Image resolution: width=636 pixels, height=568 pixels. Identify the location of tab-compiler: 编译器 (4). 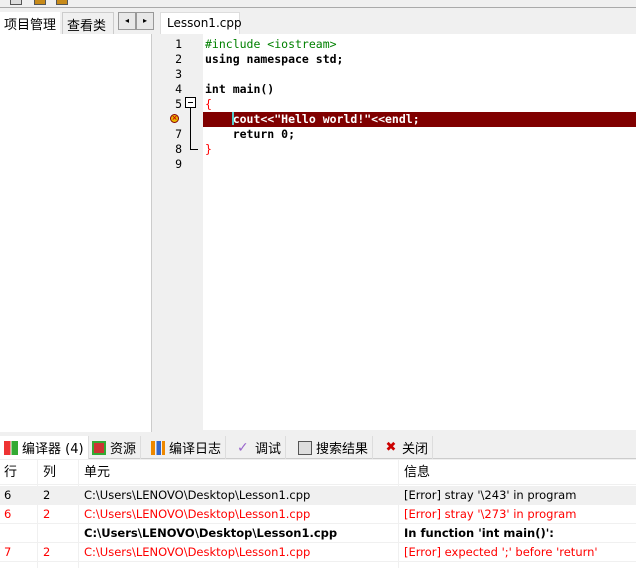
(44, 447).